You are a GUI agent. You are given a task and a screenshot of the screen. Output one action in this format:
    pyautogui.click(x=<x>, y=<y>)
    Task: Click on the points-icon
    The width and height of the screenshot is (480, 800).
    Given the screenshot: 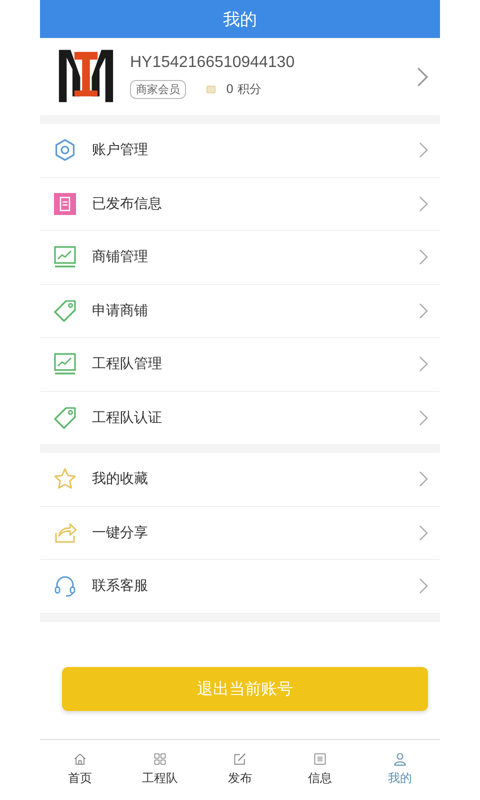 What is the action you would take?
    pyautogui.click(x=211, y=89)
    